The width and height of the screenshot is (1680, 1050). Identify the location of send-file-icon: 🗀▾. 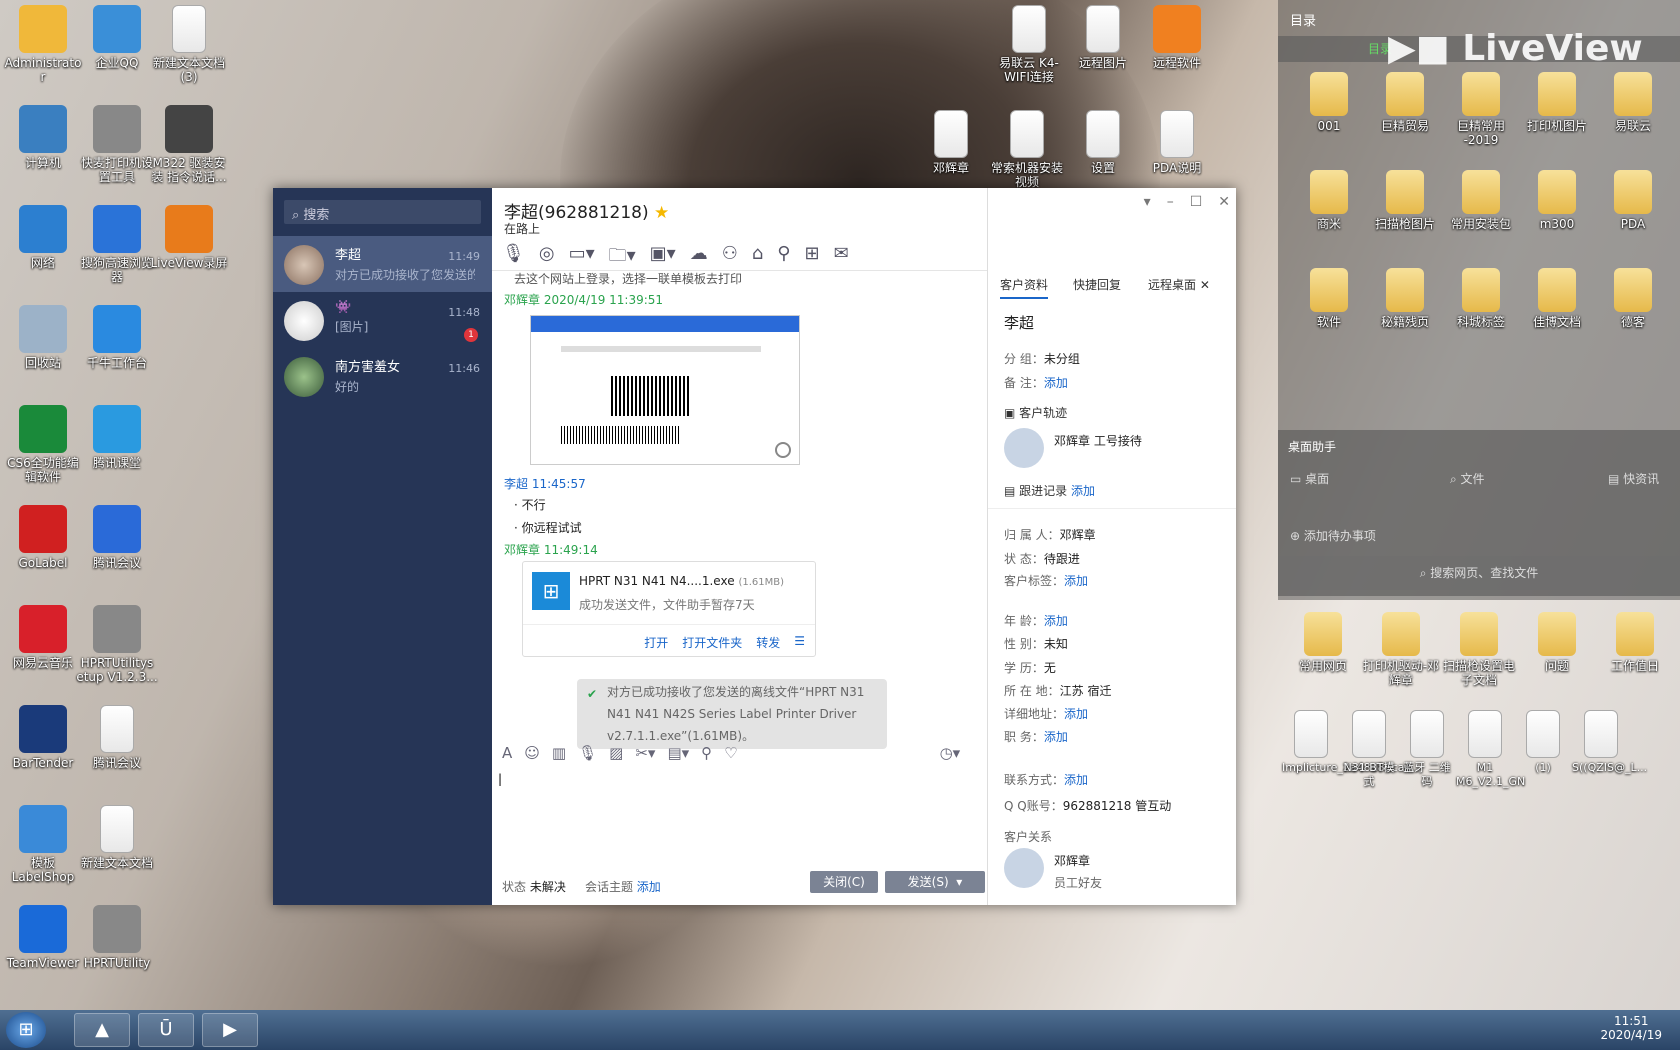
(622, 258).